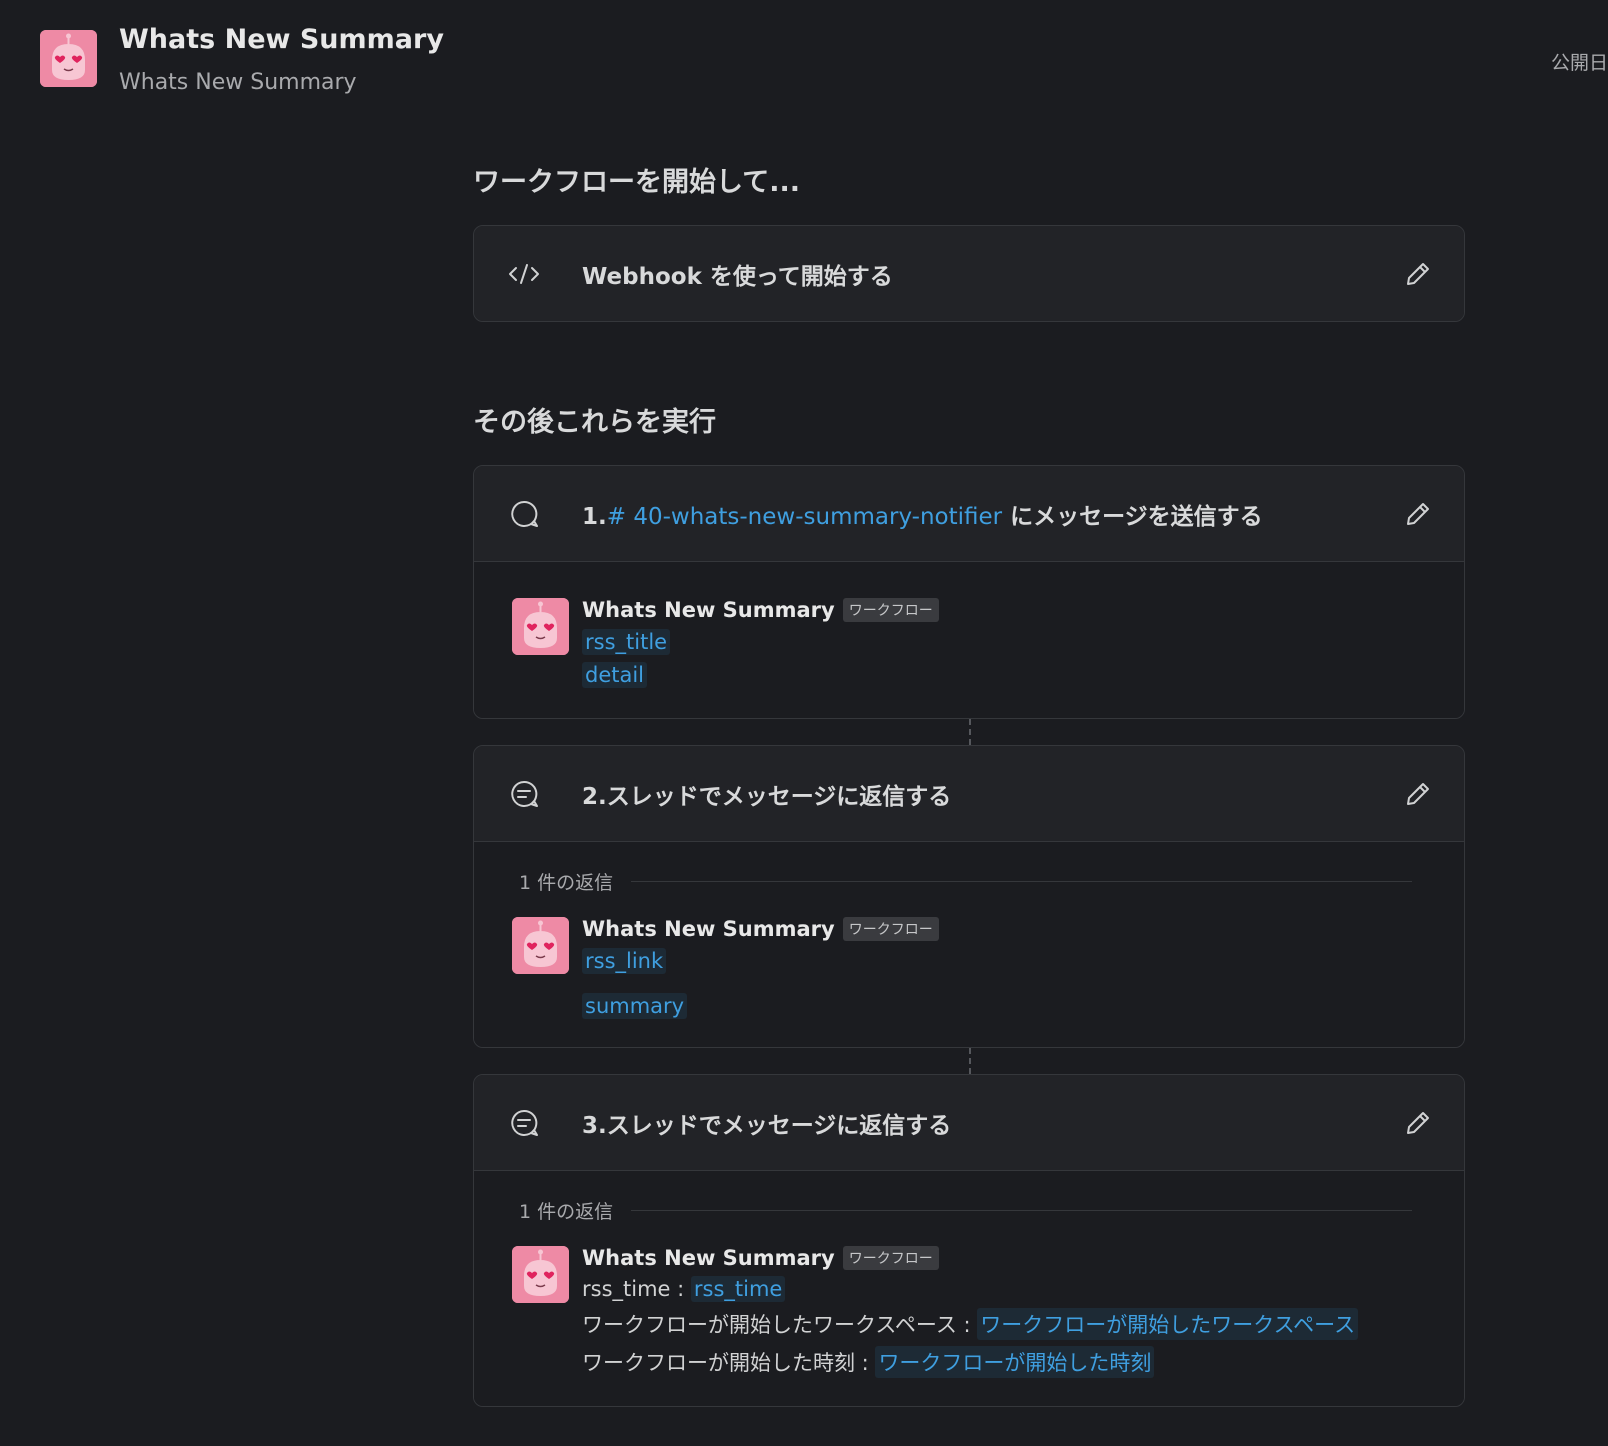 The width and height of the screenshot is (1608, 1446). What do you see at coordinates (1015, 1362) in the screenshot?
I see `variable-token: ワークフローが開始した時刻` at bounding box center [1015, 1362].